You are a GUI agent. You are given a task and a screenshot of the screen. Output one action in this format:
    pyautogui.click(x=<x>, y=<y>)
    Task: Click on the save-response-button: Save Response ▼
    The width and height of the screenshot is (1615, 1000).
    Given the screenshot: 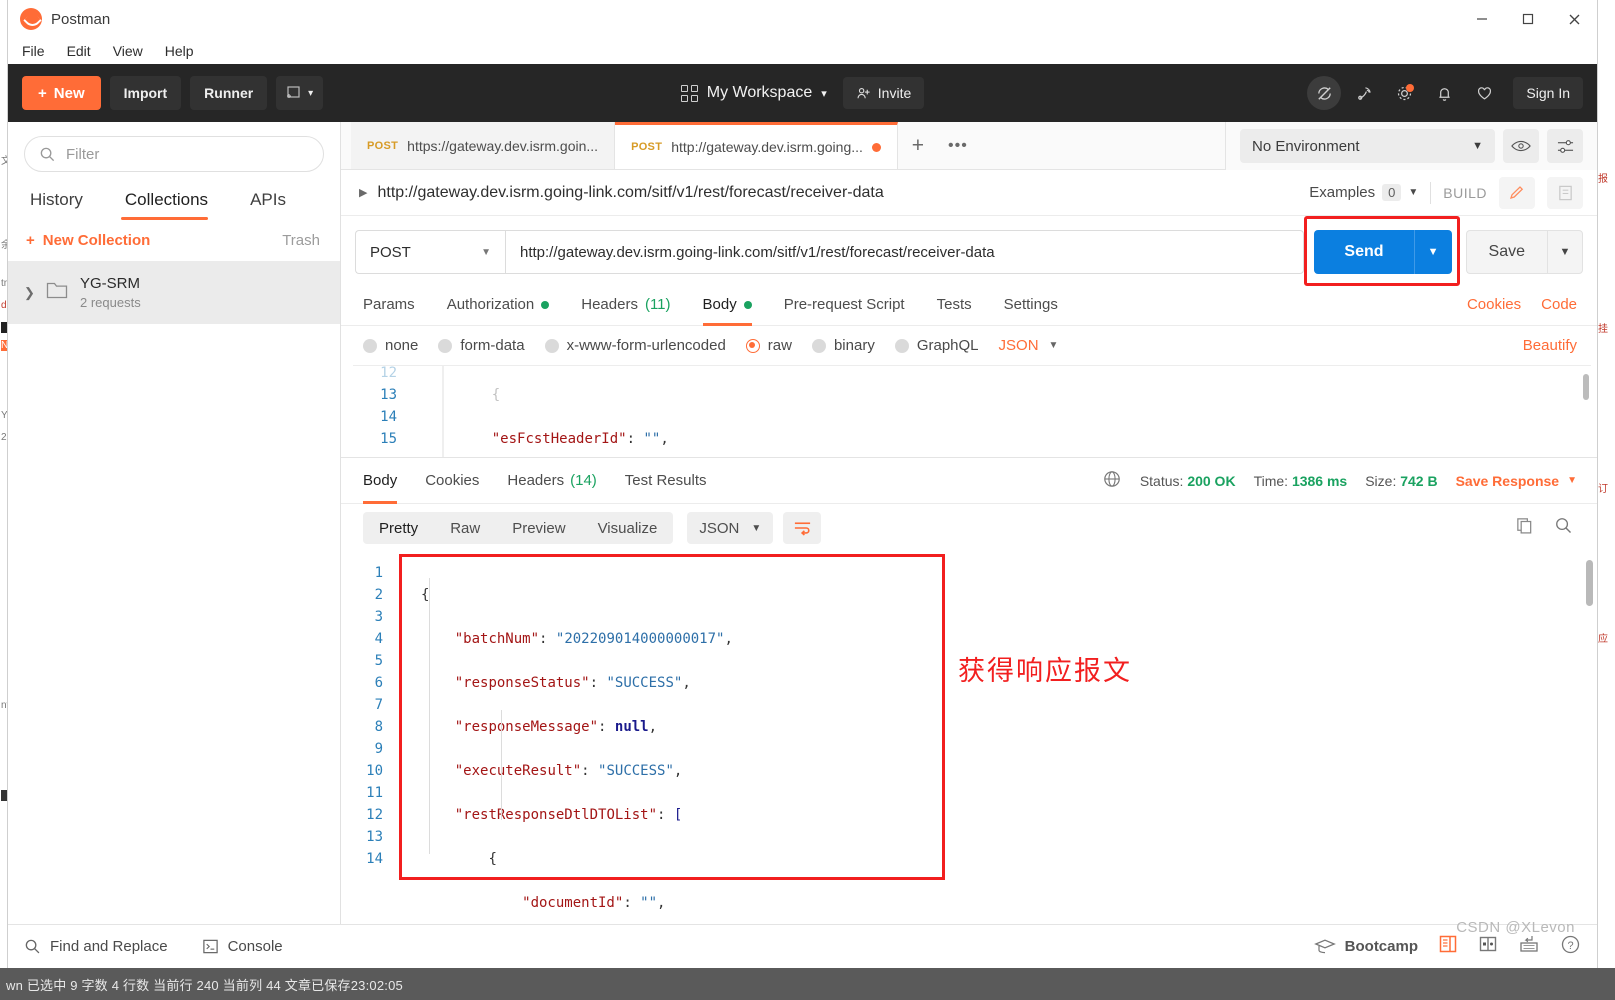 What is the action you would take?
    pyautogui.click(x=1516, y=481)
    